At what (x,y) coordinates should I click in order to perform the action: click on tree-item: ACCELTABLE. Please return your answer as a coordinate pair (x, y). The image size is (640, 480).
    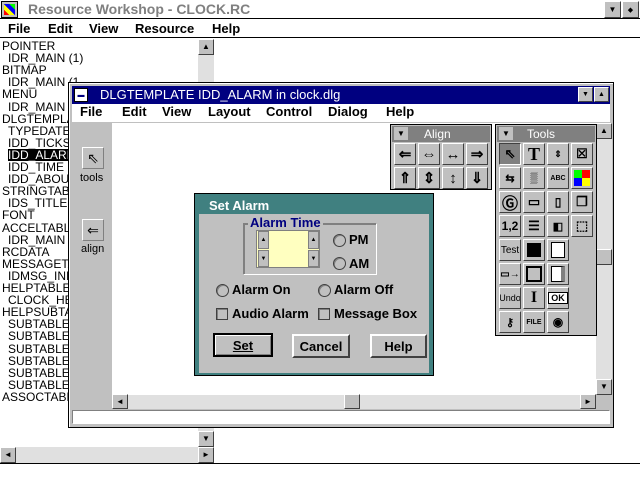
    Looking at the image, I should click on (40, 228).